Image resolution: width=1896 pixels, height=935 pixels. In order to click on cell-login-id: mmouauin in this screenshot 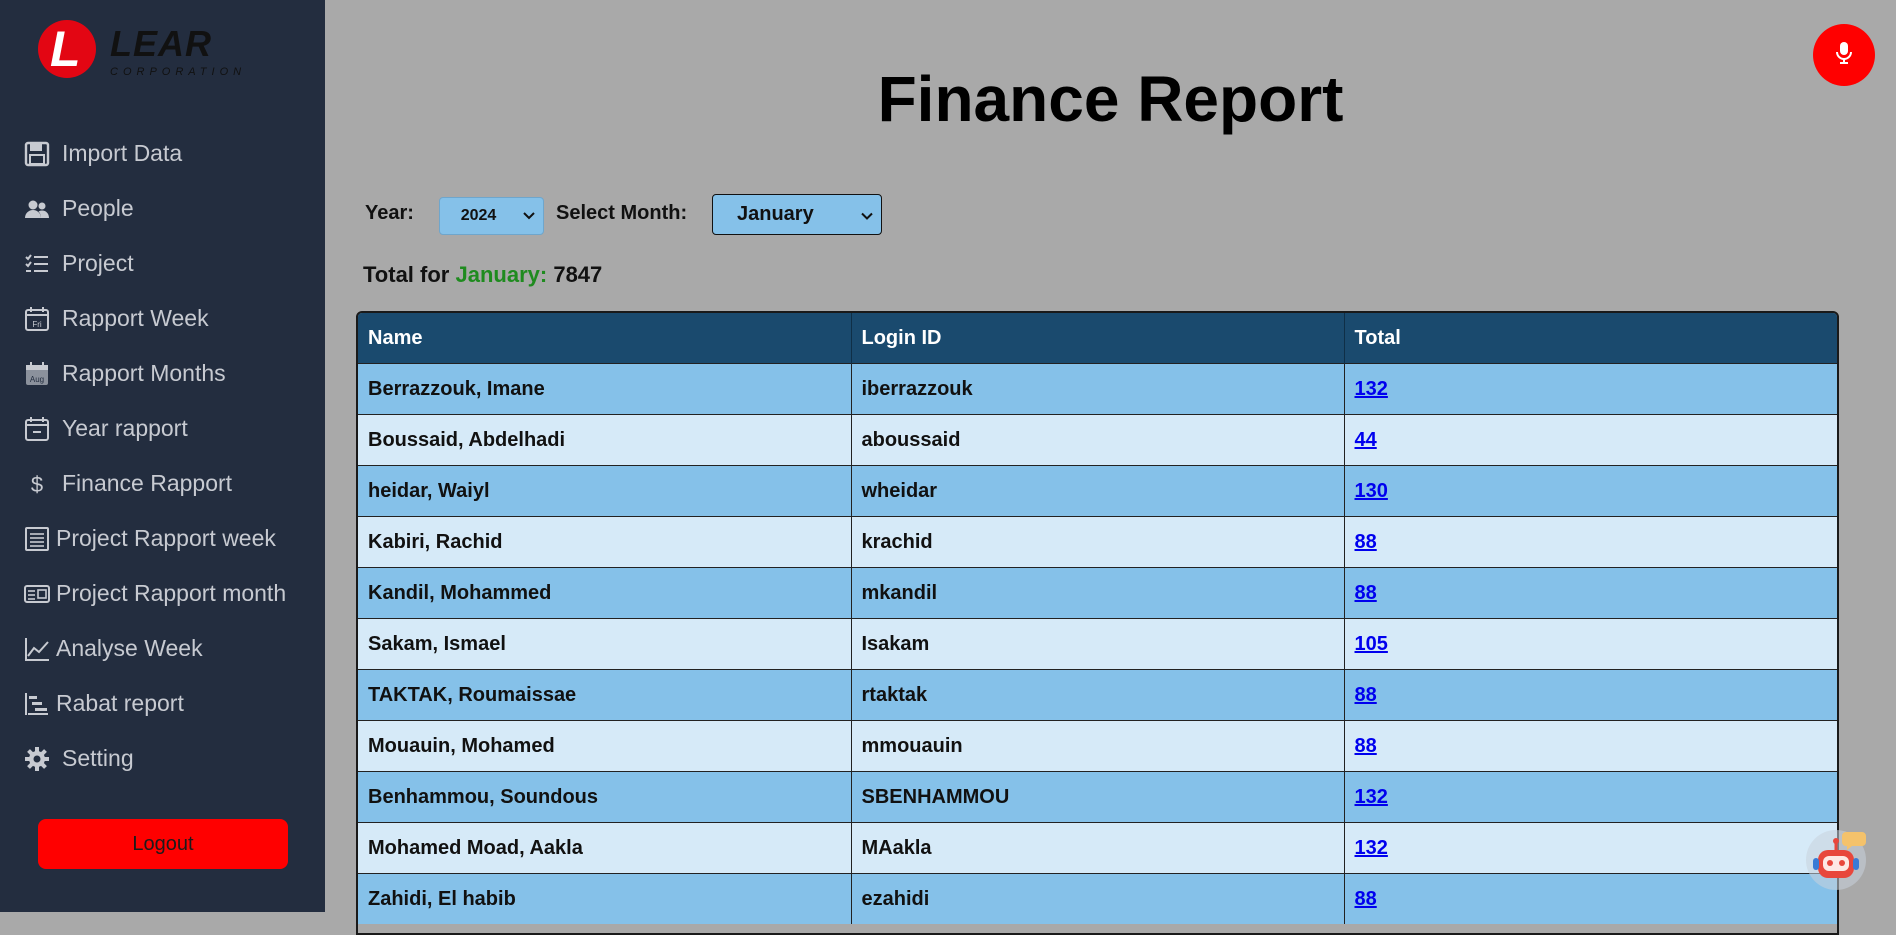, I will do `click(1098, 746)`.